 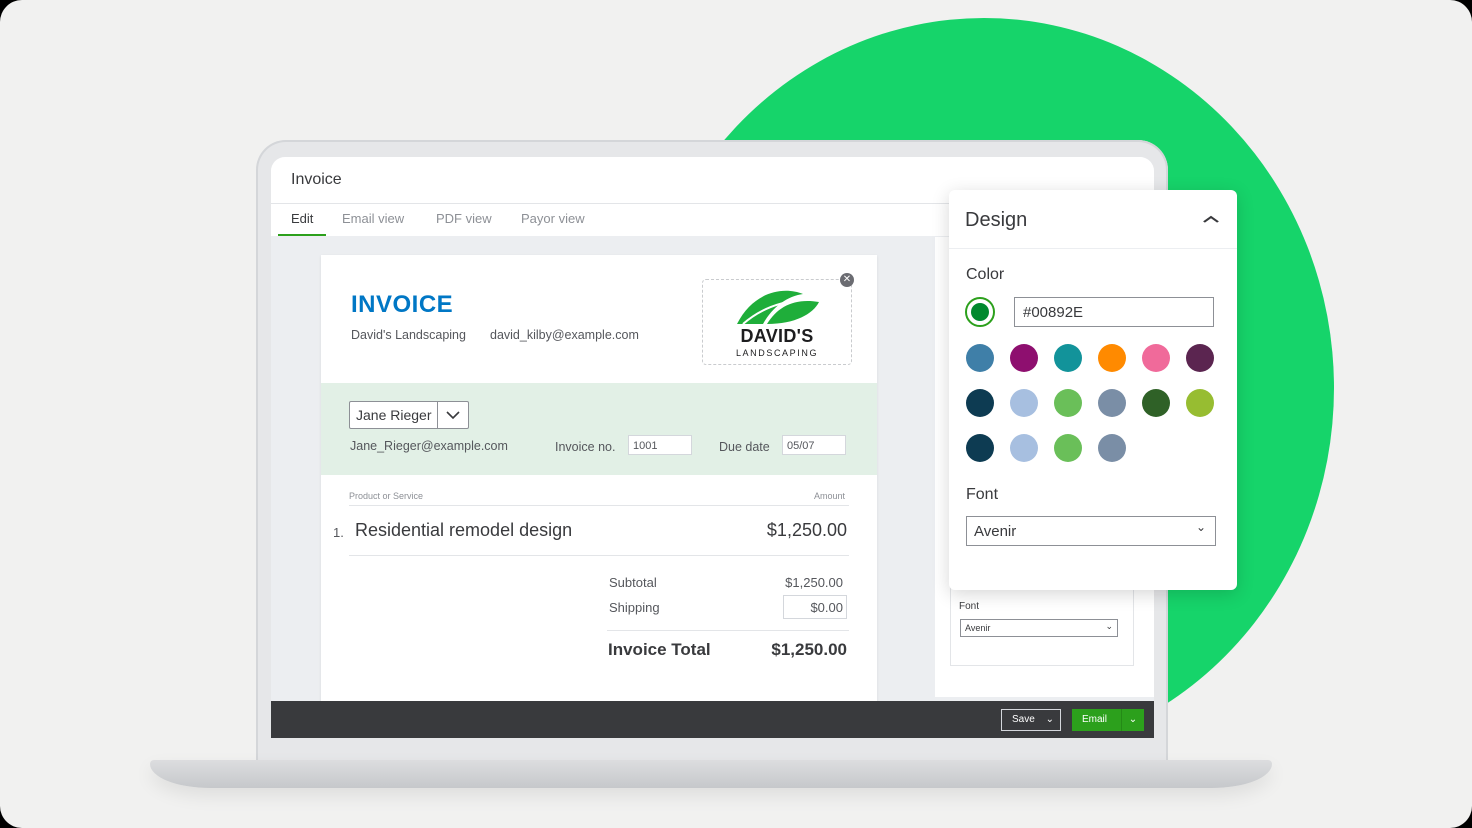 I want to click on column-amount: Amount, so click(x=829, y=496).